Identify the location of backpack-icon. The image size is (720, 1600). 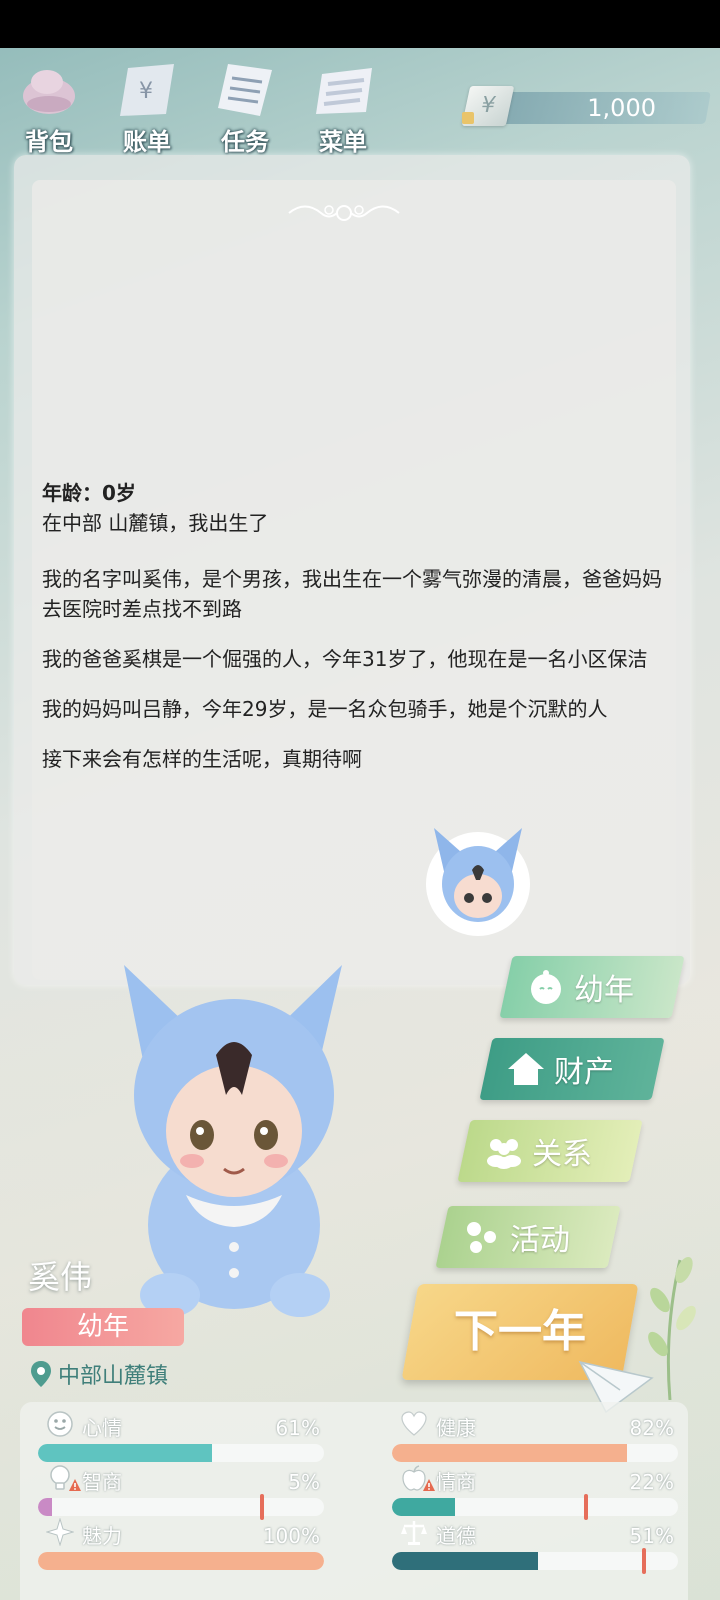
(49, 92).